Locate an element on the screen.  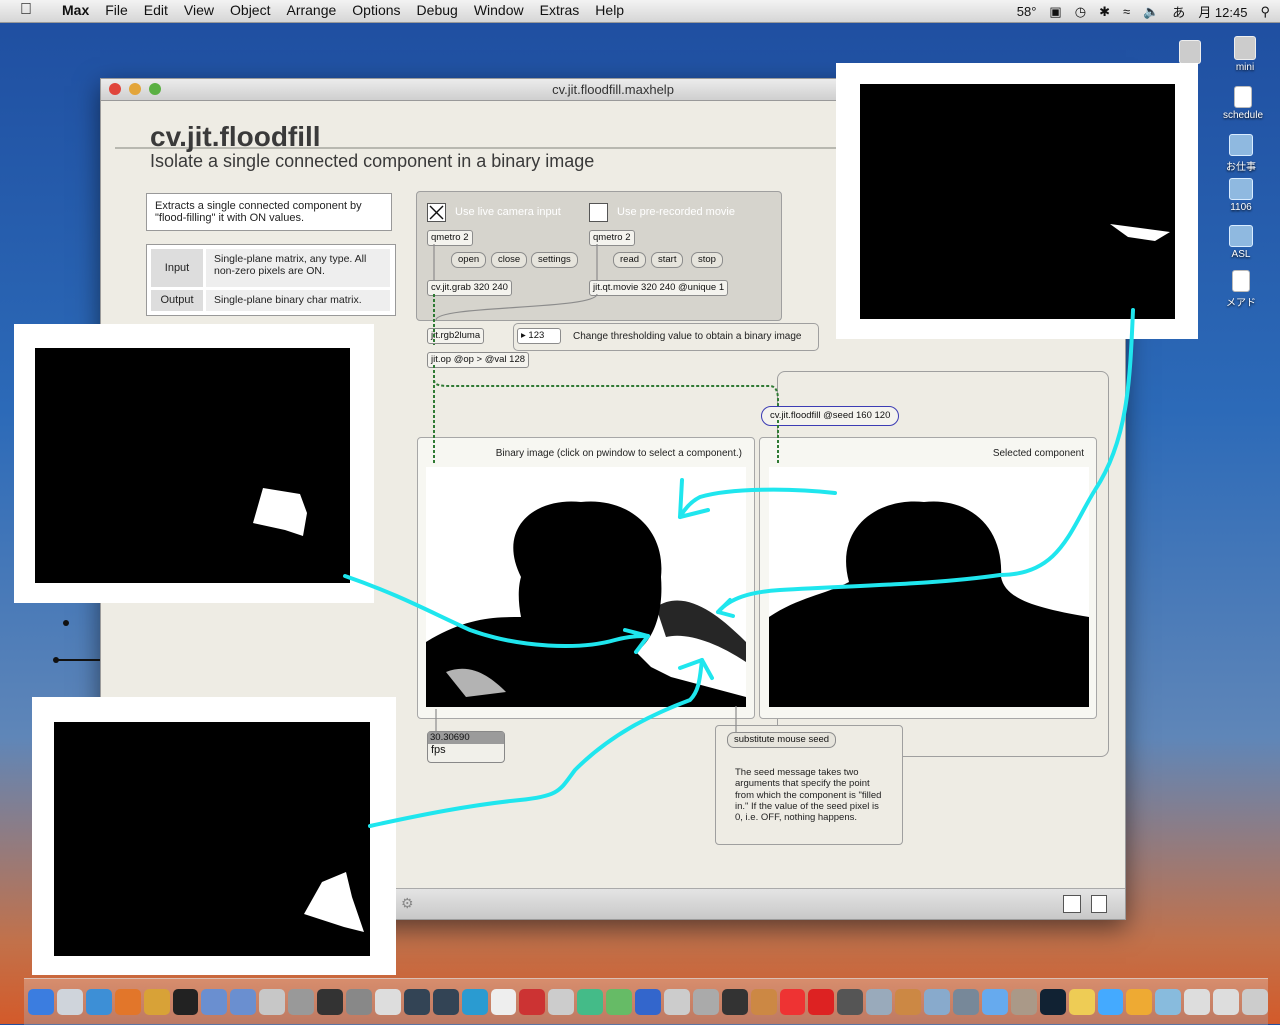
grab-object: cv.jit.grab 320 240 is located at coordinates (469, 288).